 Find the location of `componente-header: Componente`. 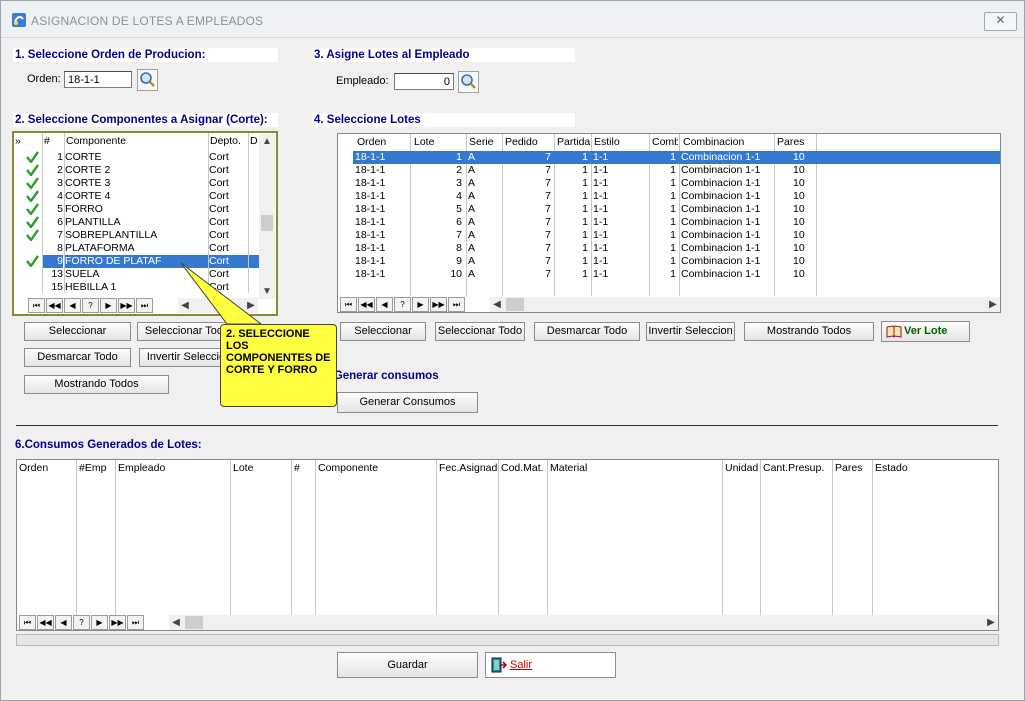

componente-header: Componente is located at coordinates (96, 141).